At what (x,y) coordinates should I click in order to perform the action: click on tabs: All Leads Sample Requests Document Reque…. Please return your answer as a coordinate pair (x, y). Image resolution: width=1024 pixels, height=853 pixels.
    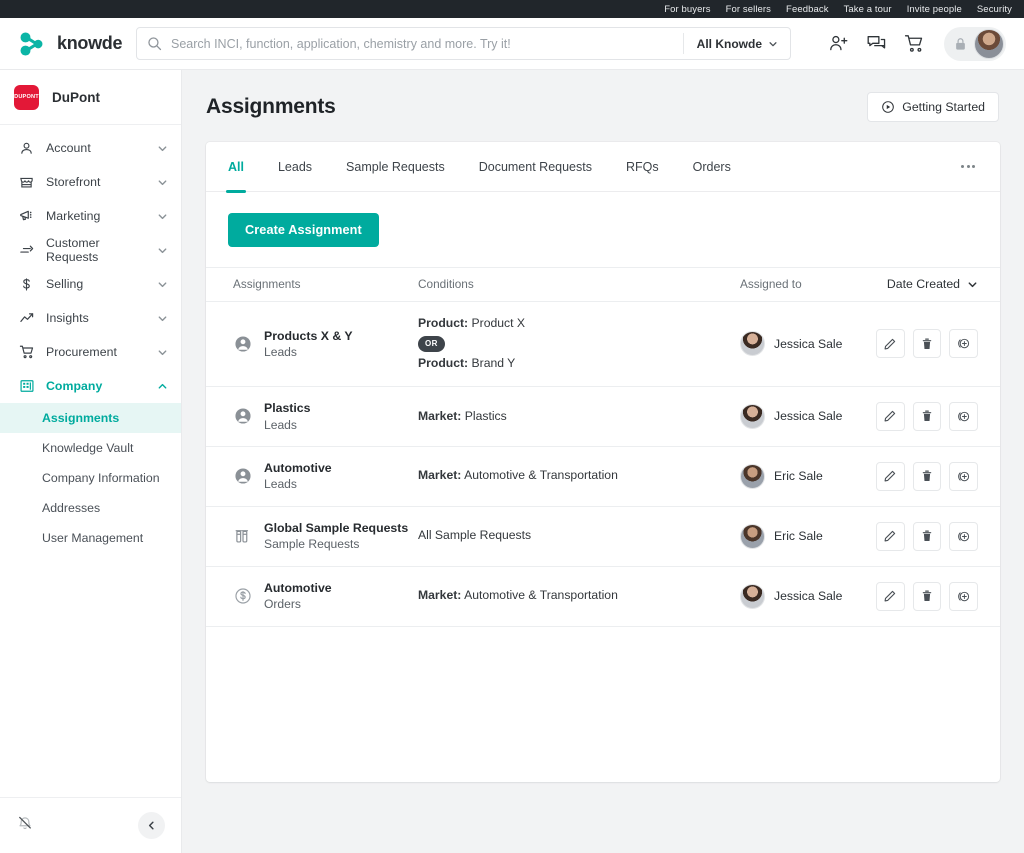
    Looking at the image, I should click on (603, 167).